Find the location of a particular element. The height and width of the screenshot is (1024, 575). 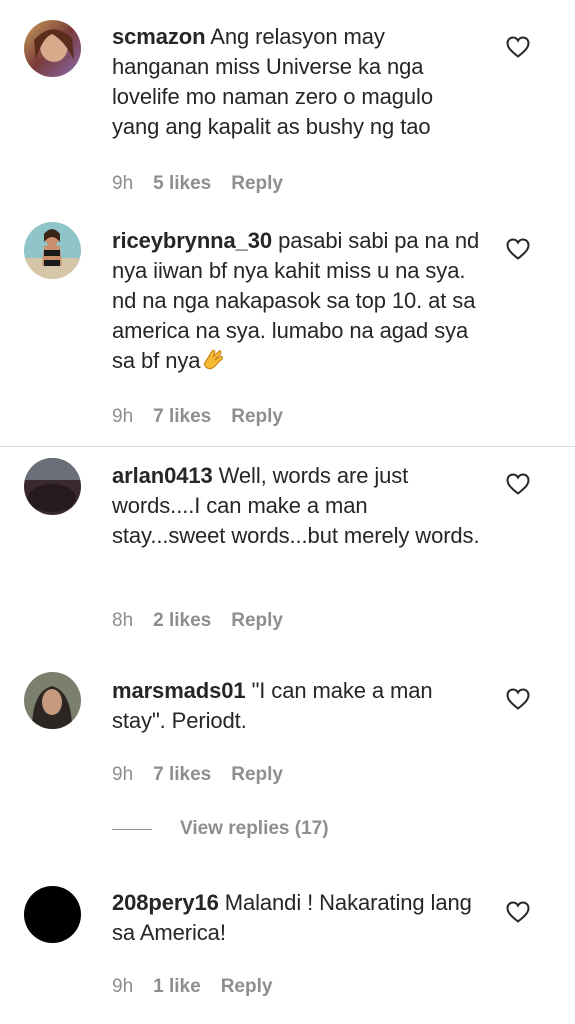

comment-meta: 9h 5 likes Reply is located at coordinates (197, 184).